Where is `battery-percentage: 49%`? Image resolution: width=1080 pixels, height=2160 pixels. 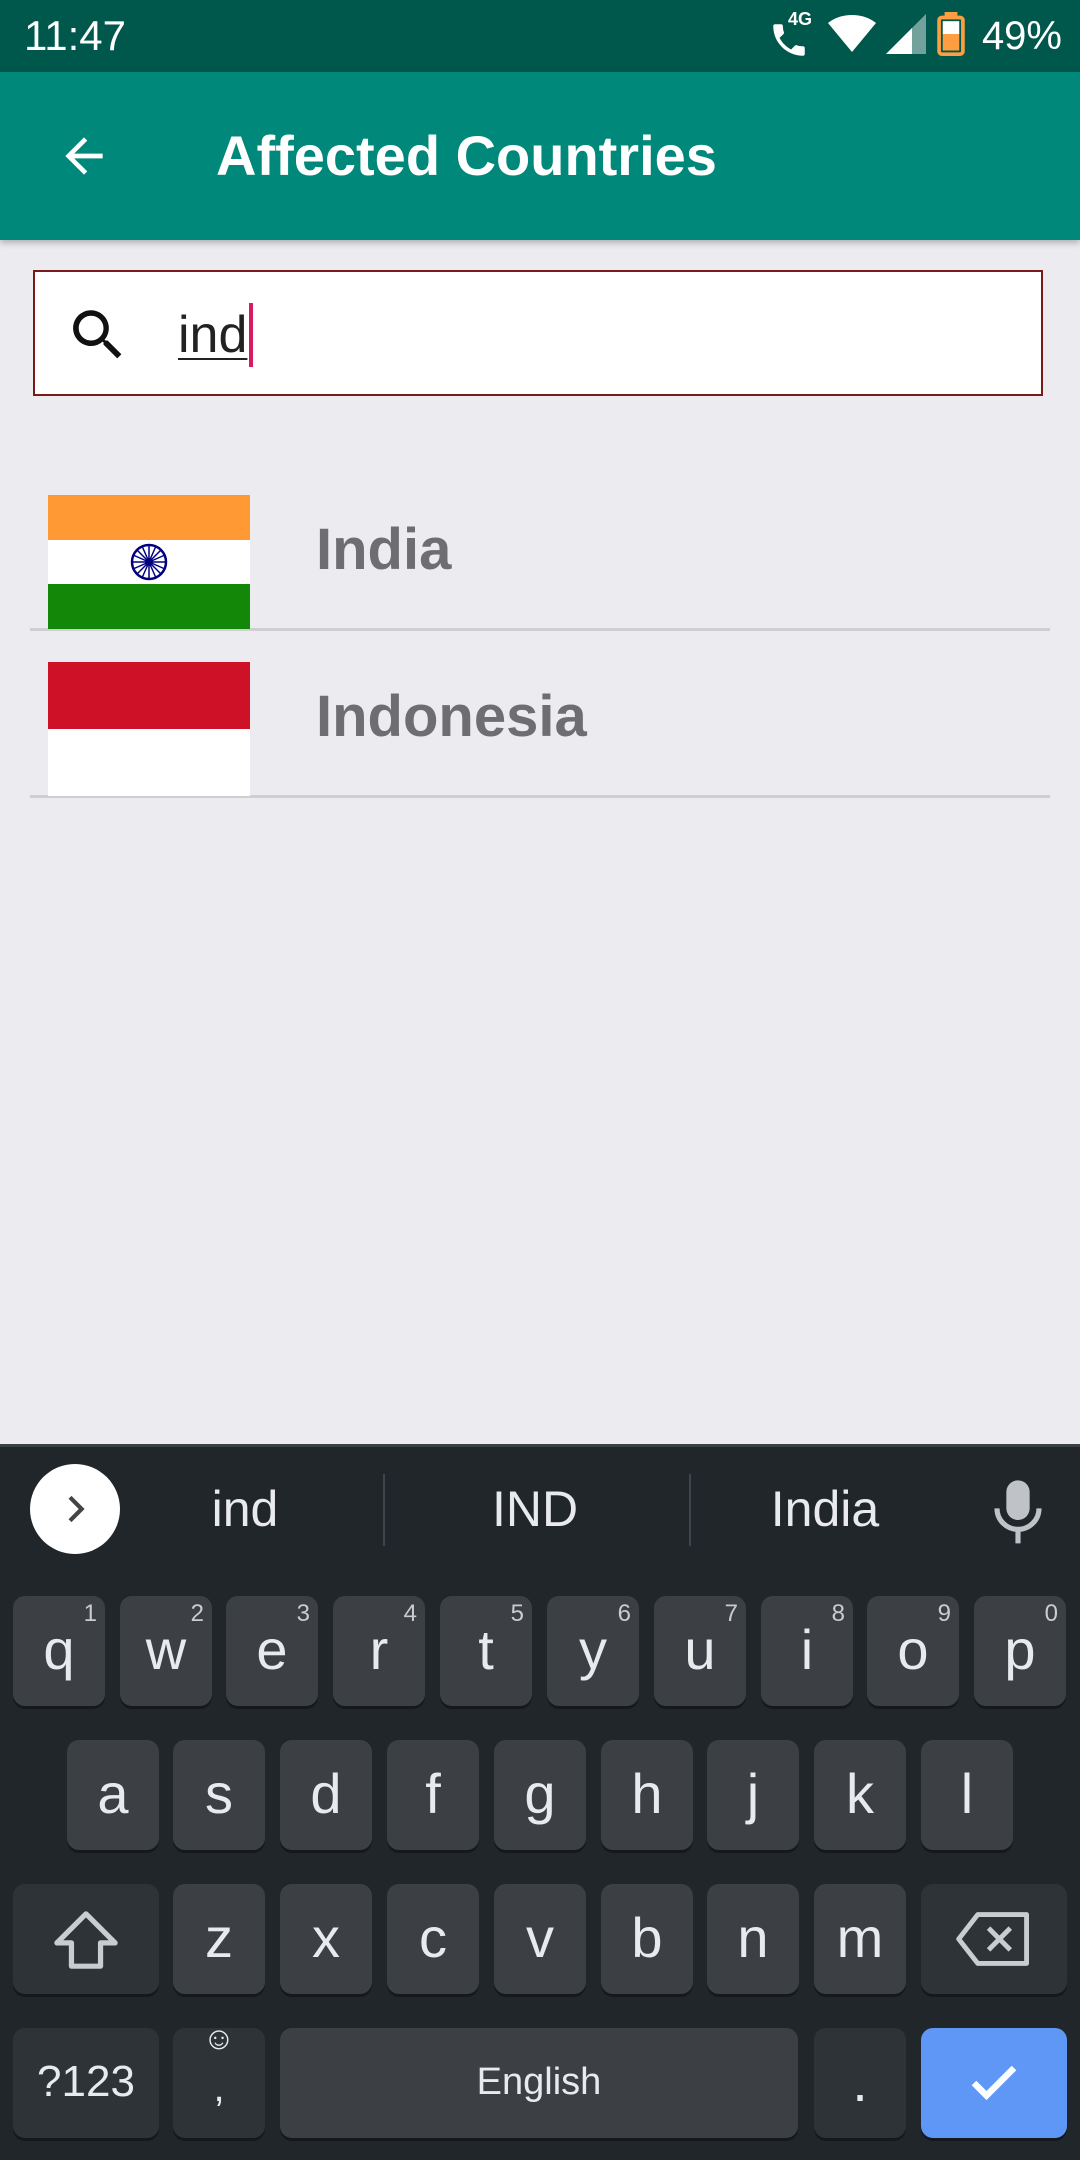 battery-percentage: 49% is located at coordinates (1021, 36).